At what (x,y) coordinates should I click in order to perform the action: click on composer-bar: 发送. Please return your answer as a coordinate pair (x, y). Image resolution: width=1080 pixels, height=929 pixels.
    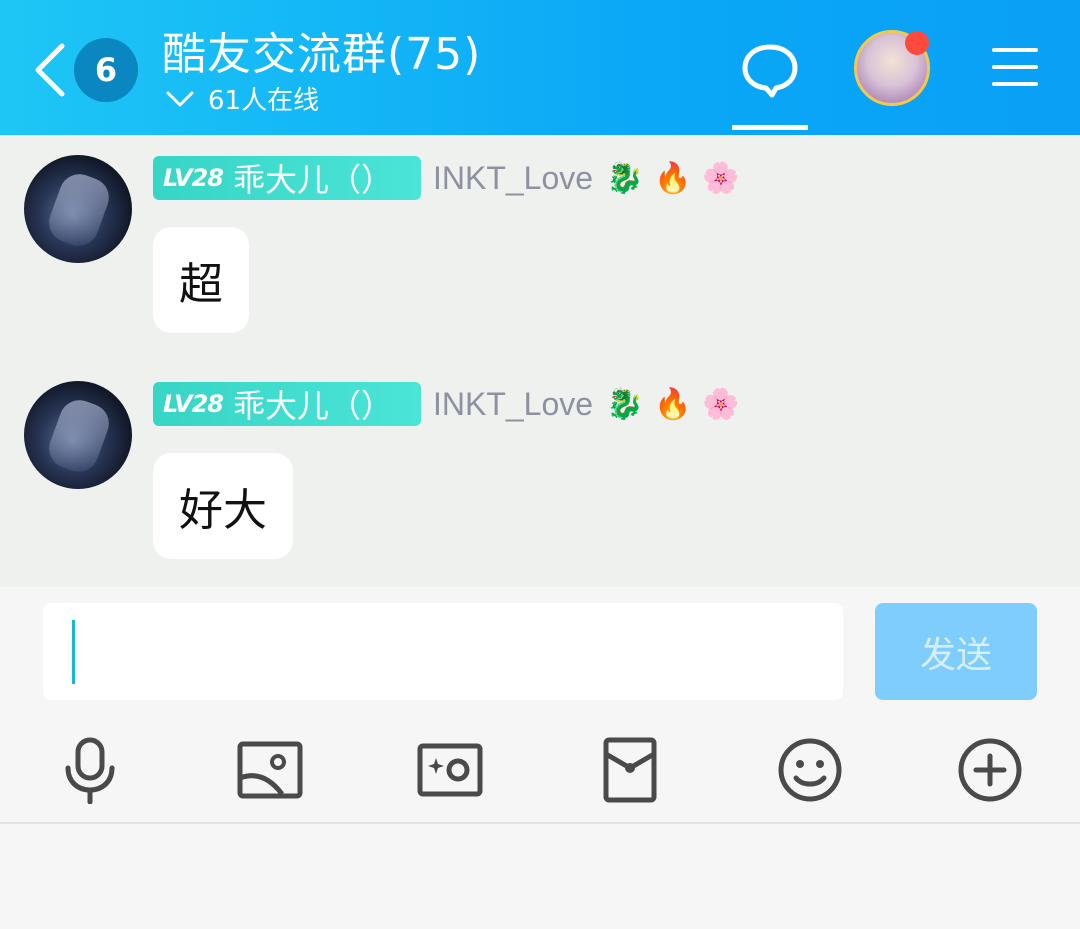
    Looking at the image, I should click on (540, 649).